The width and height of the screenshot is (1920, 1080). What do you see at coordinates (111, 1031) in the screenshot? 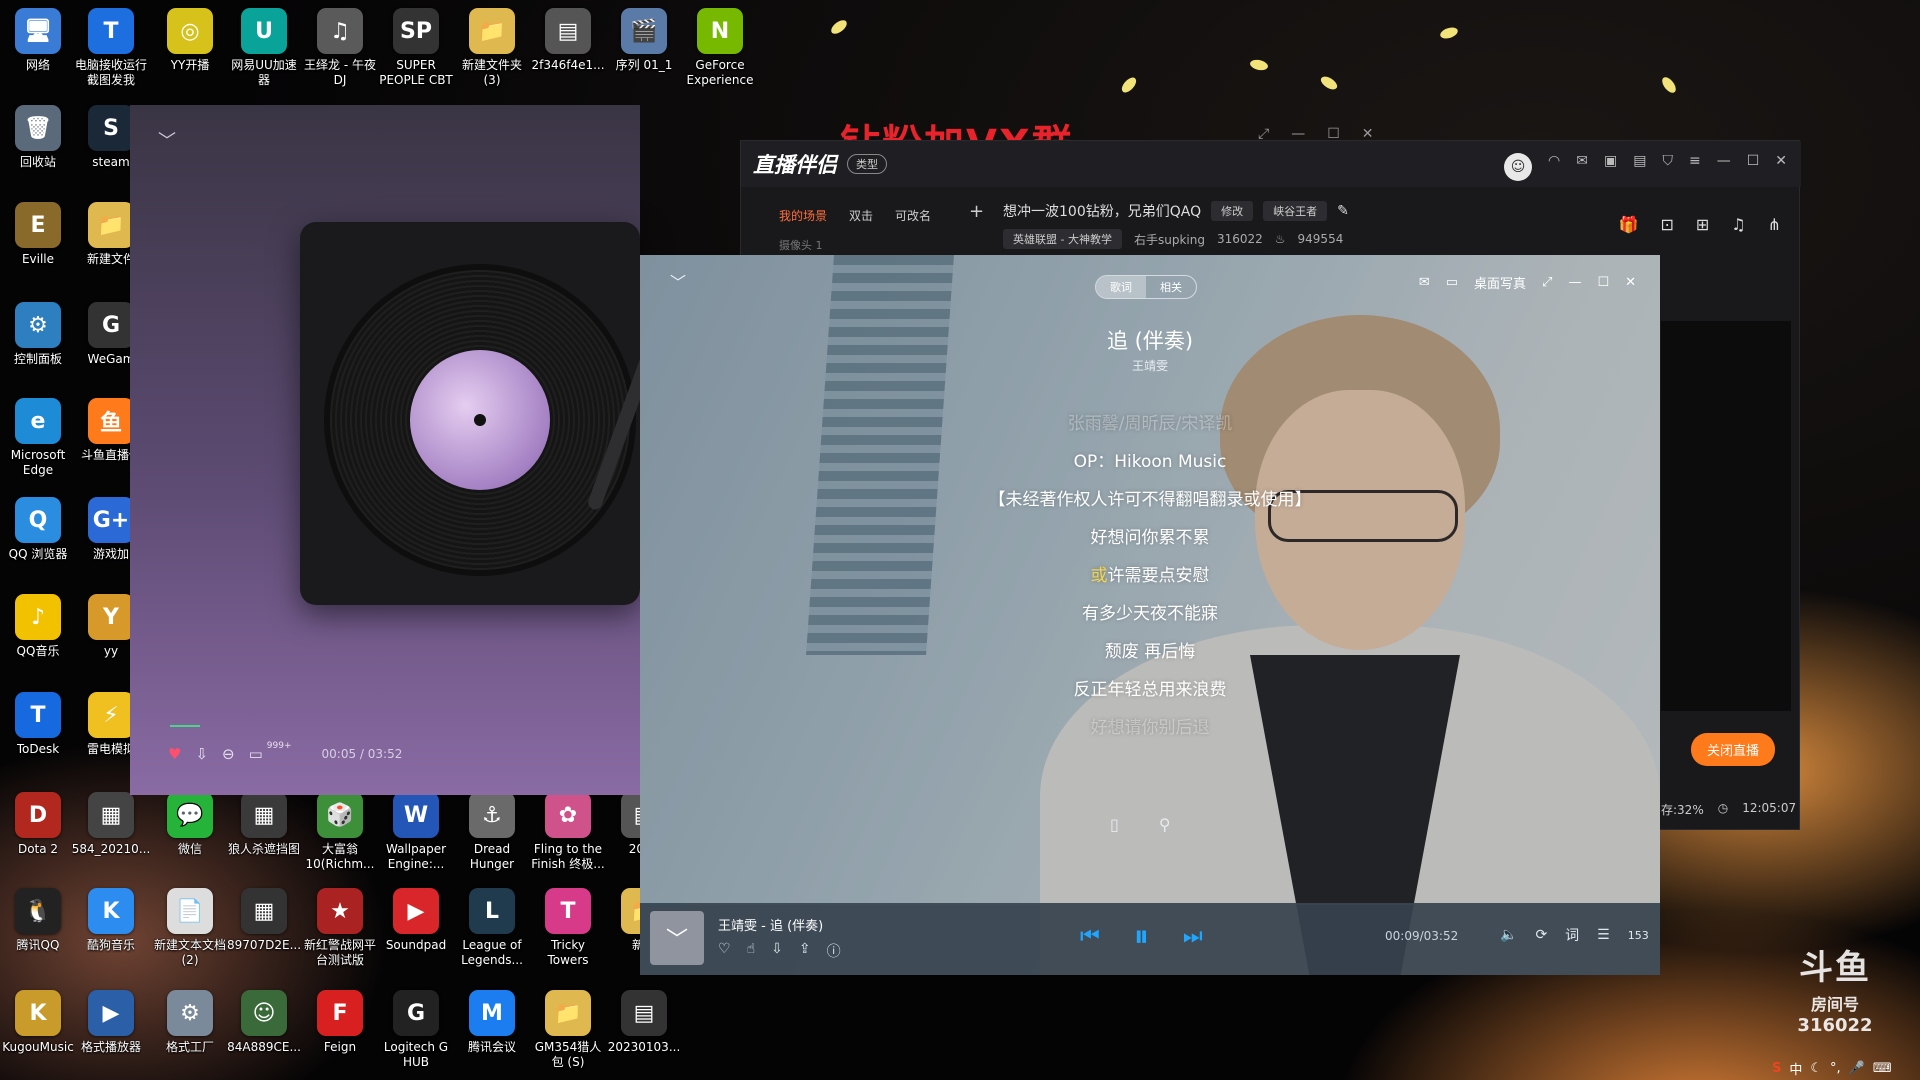
I see `desktop-icon: ▶ 格式播放器` at bounding box center [111, 1031].